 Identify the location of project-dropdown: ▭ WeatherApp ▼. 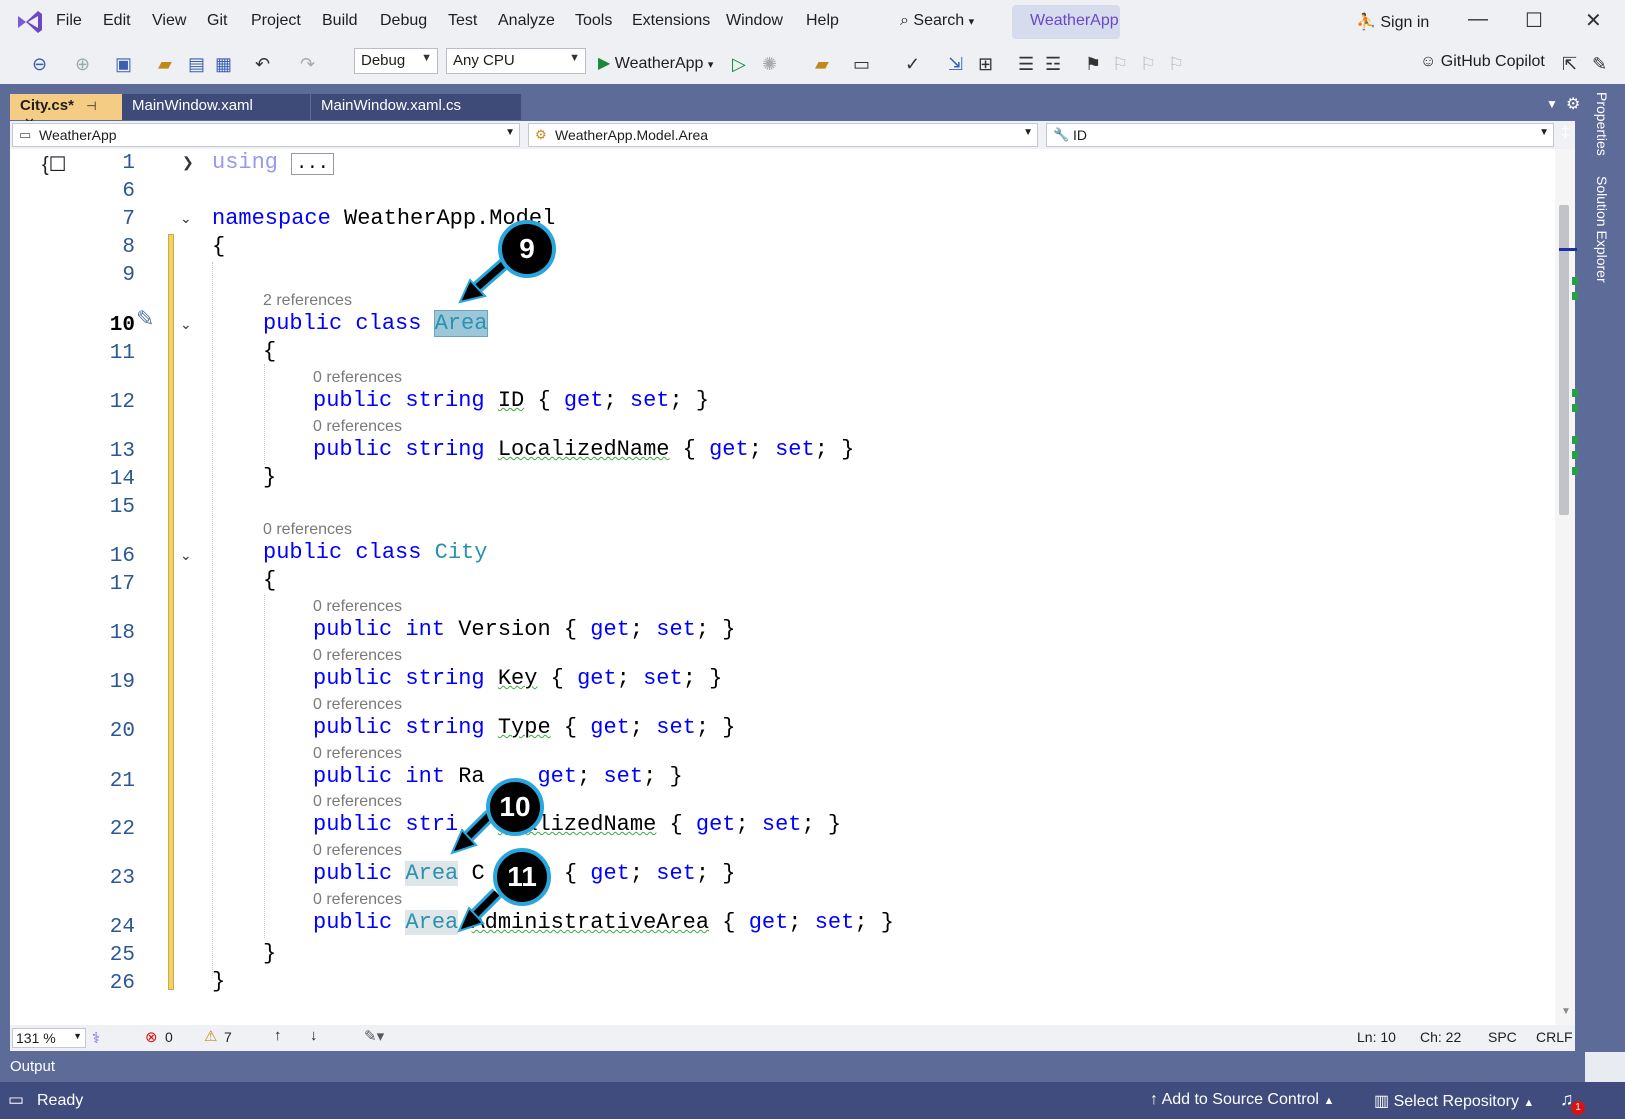
(266, 135).